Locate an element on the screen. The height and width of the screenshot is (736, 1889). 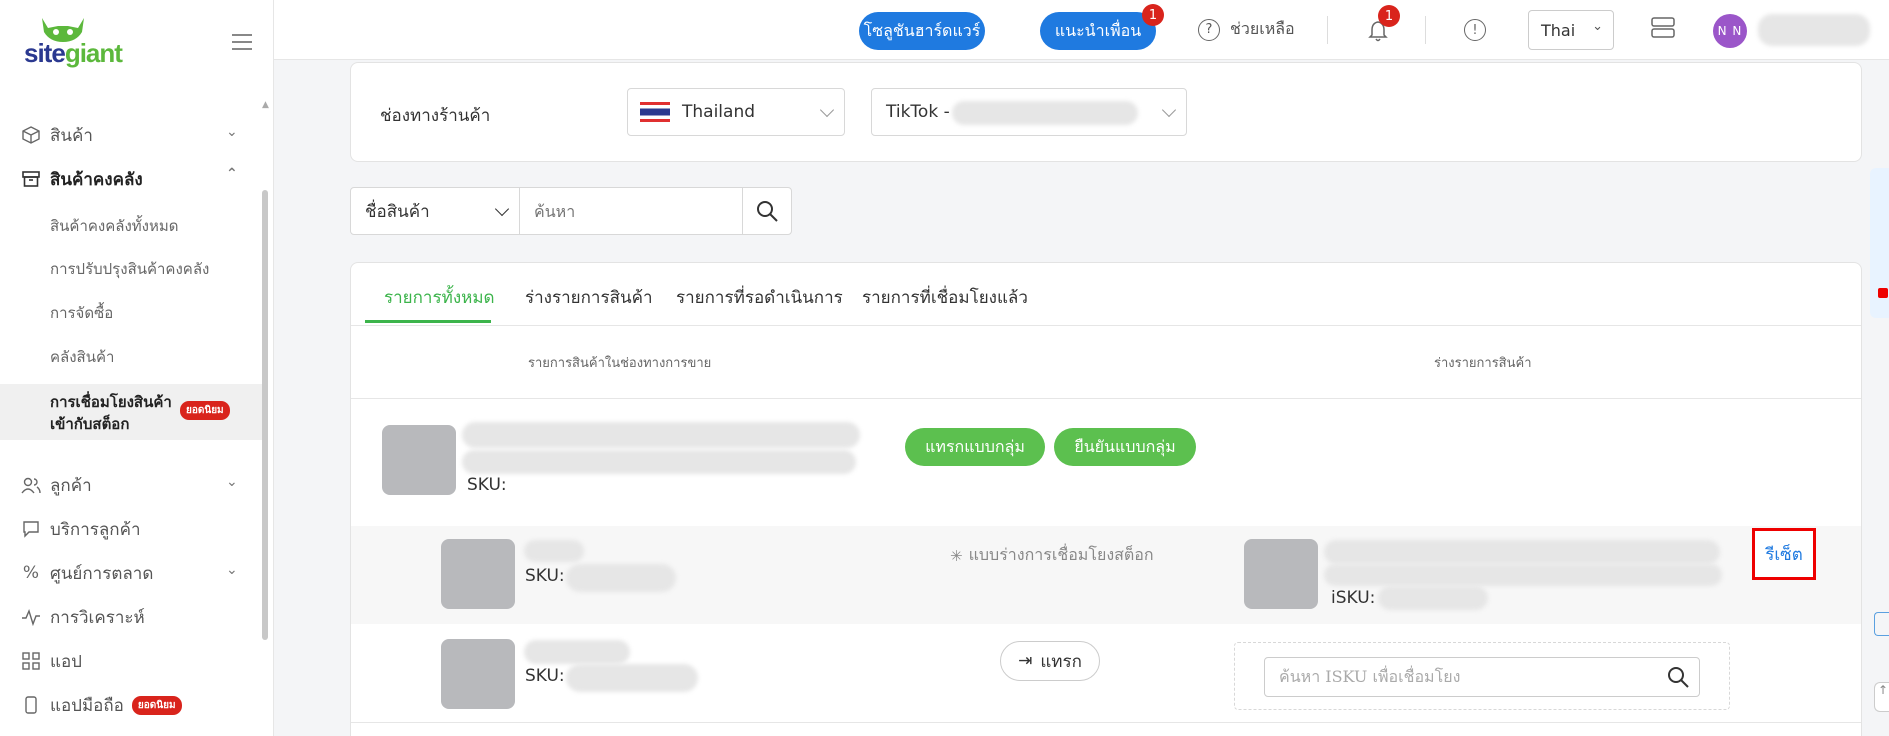
sidebar-item-marketing: % ศูนย์การตลาด ⌄ is located at coordinates (129, 573).